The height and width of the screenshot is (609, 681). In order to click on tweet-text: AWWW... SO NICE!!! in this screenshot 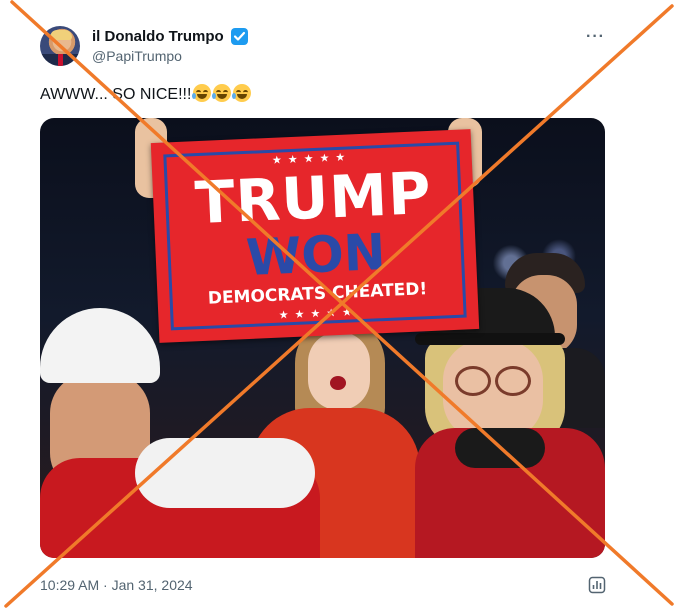, I will do `click(146, 94)`.